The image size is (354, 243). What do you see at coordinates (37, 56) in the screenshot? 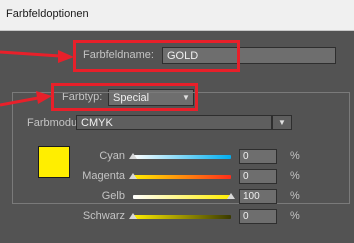
I see `arrow-to-swatch-name` at bounding box center [37, 56].